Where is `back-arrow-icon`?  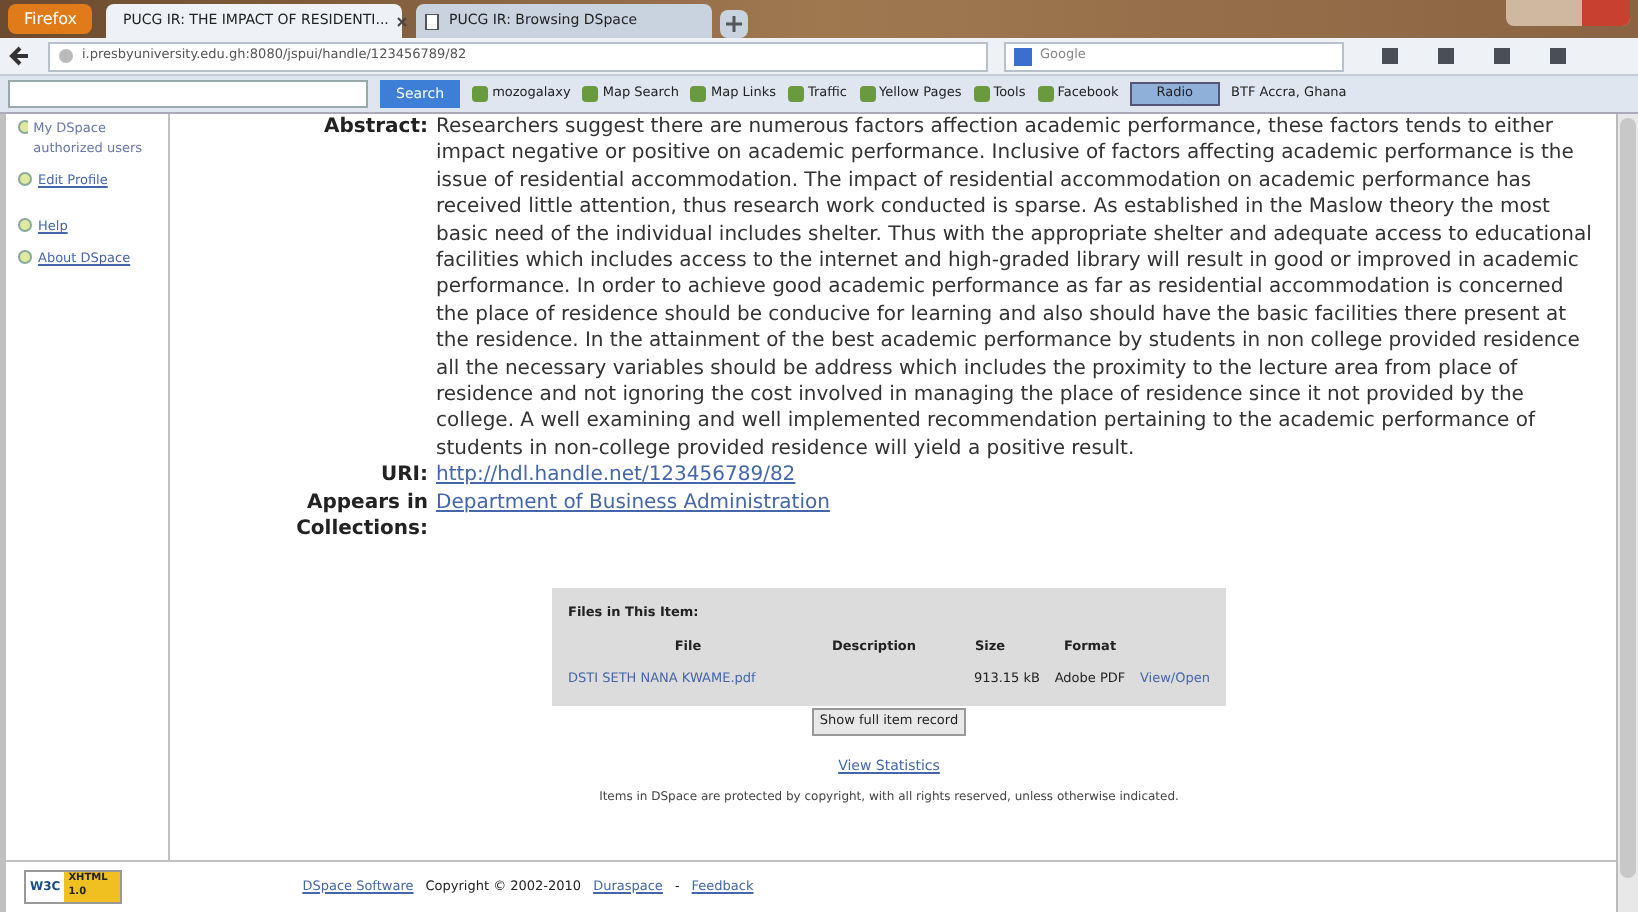 back-arrow-icon is located at coordinates (20, 56).